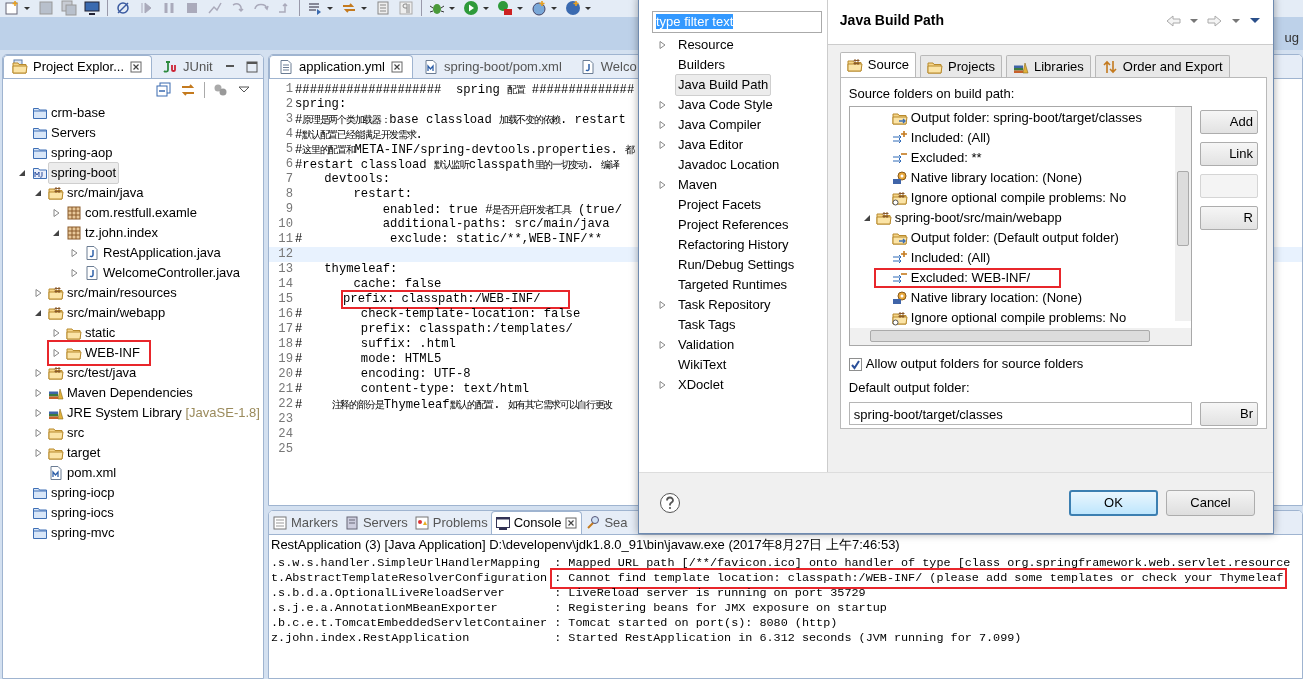  Describe the element at coordinates (315, 8) in the screenshot. I see `list-icon` at that location.